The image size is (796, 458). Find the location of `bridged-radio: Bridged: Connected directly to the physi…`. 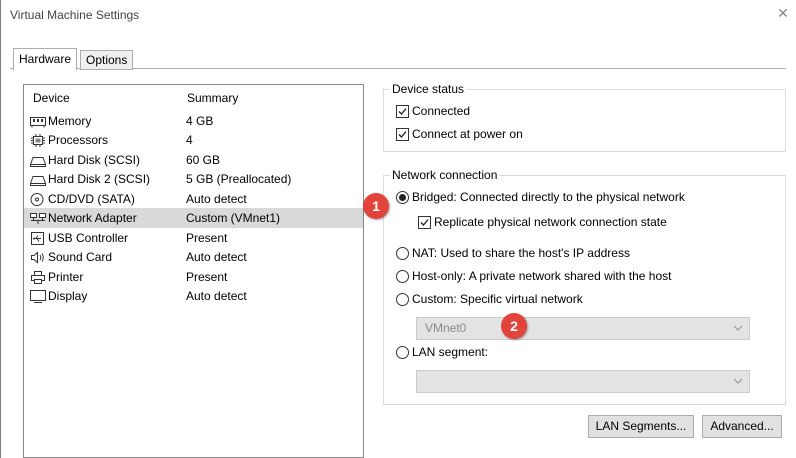

bridged-radio: Bridged: Connected directly to the physi… is located at coordinates (540, 197).